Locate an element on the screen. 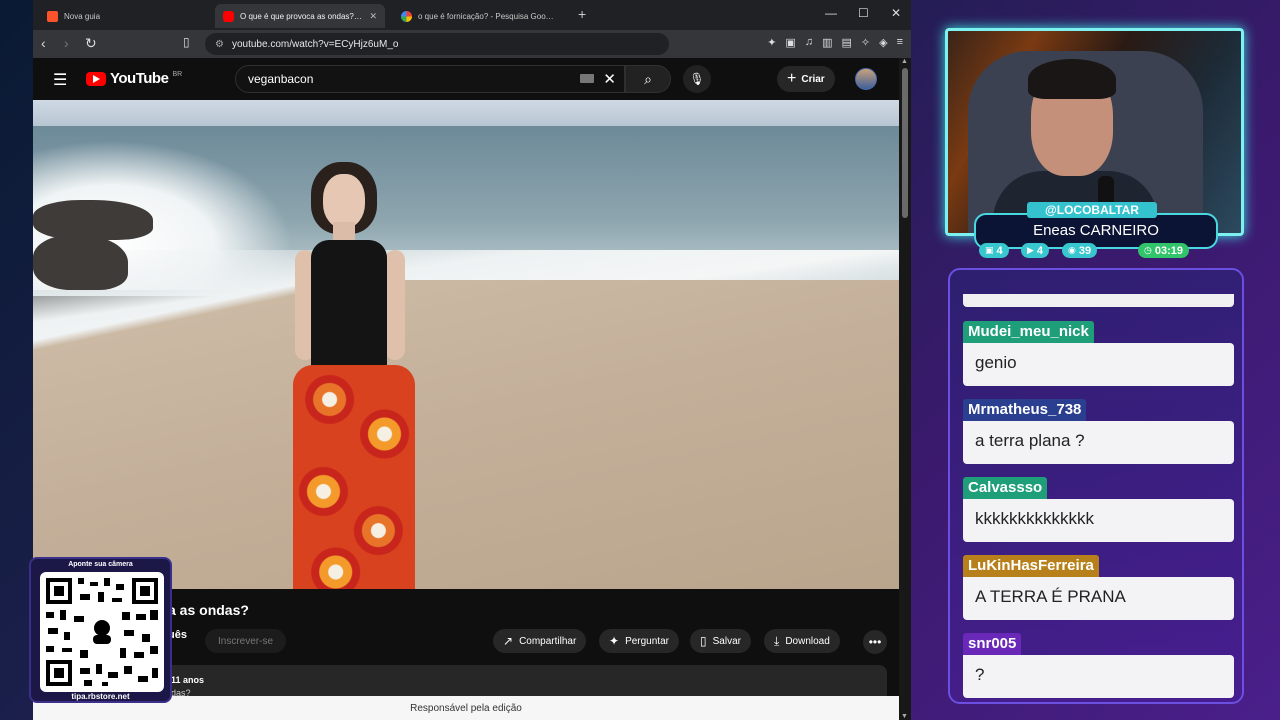  twitch-viewers-badge: ▣ 4 is located at coordinates (994, 250).